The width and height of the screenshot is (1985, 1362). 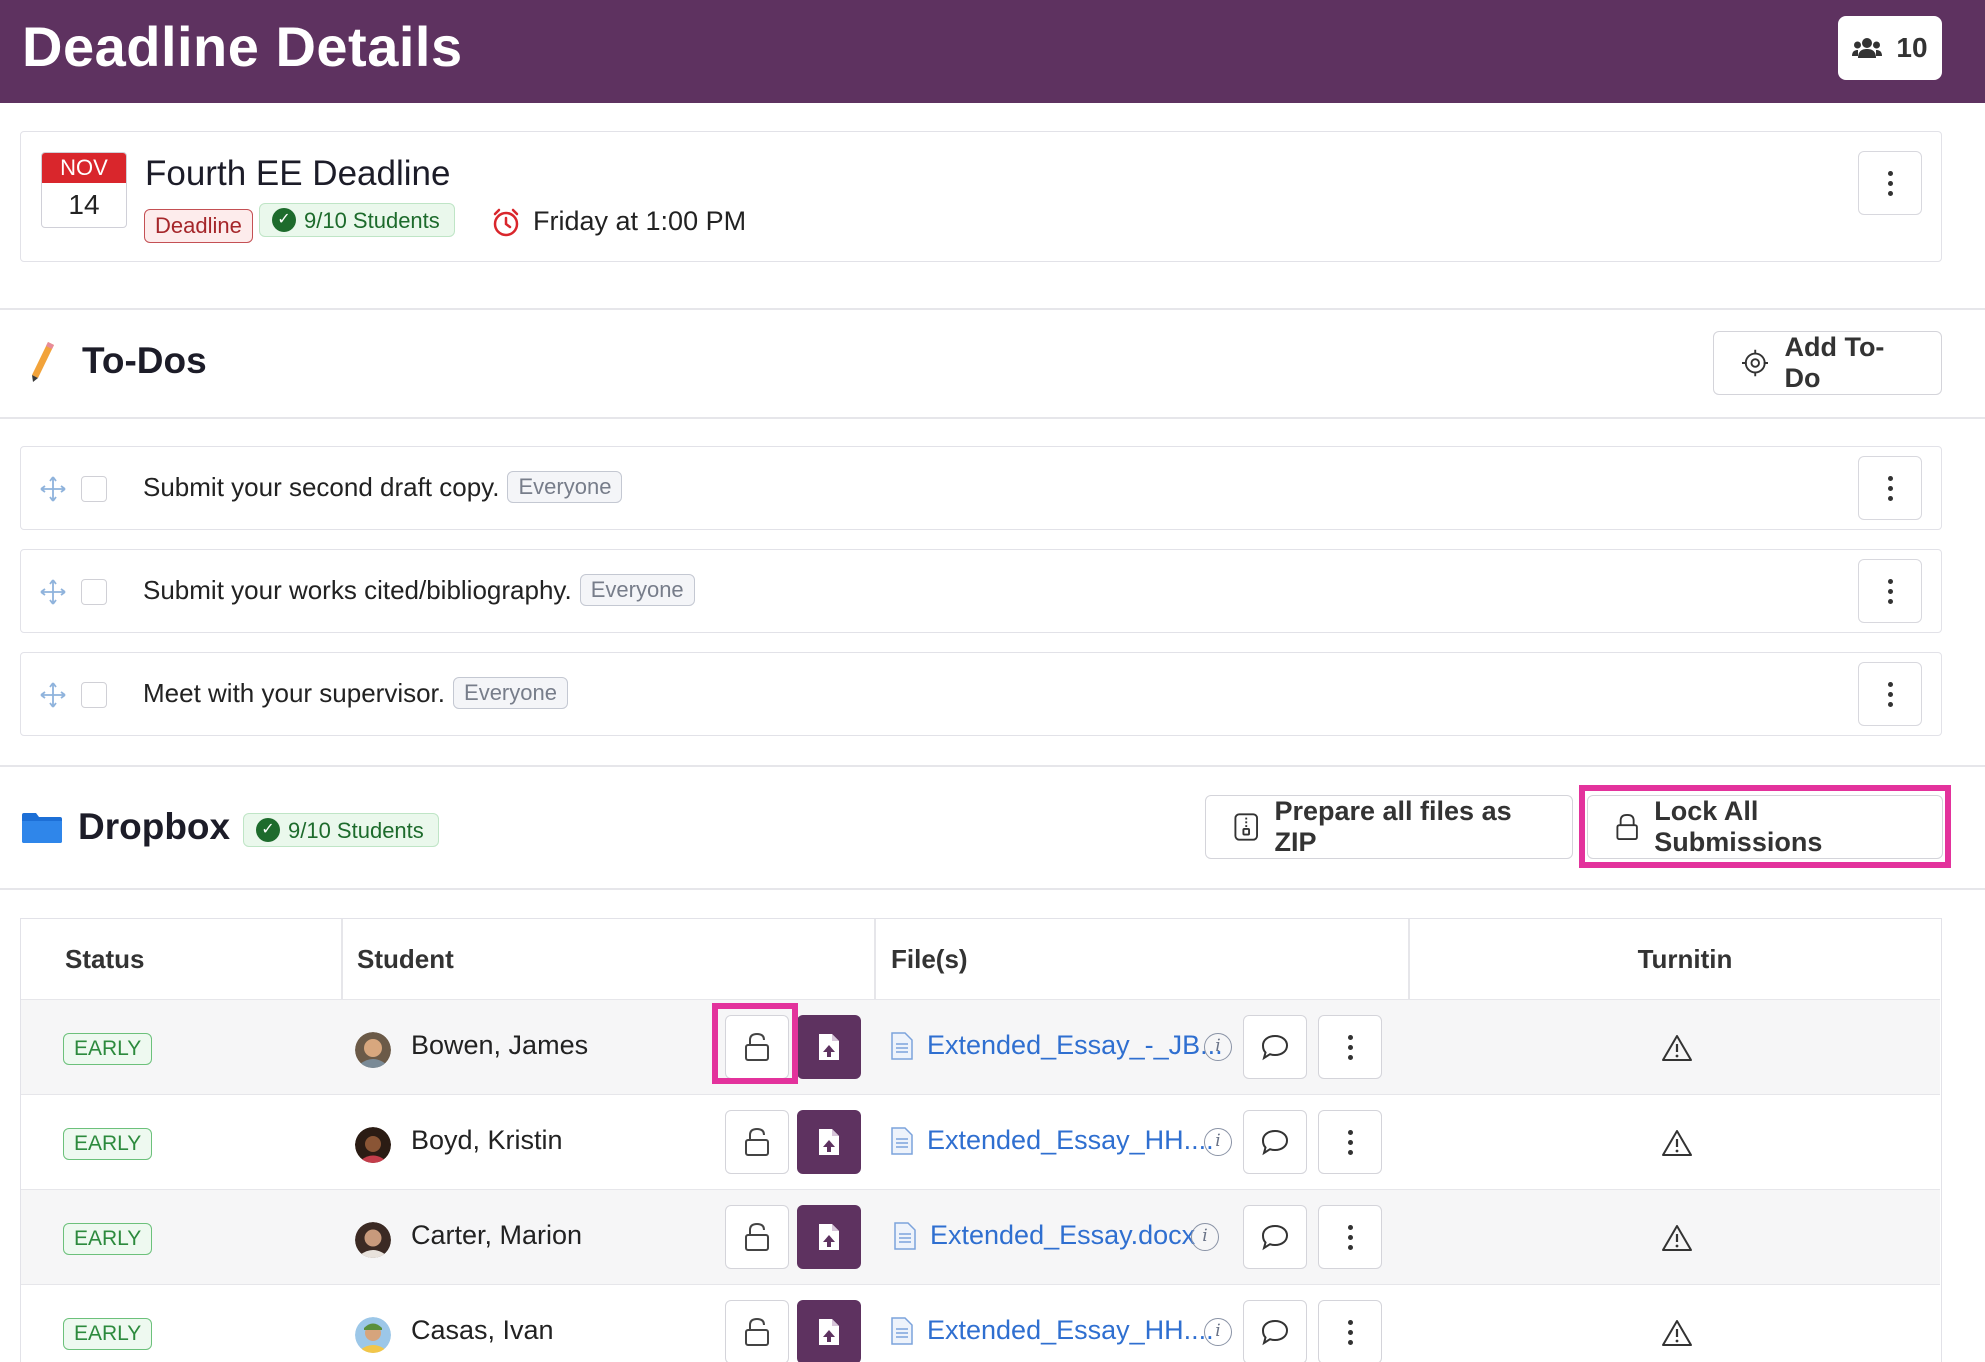 What do you see at coordinates (321, 486) in the screenshot?
I see `todo-text: Submit your second draft copy.` at bounding box center [321, 486].